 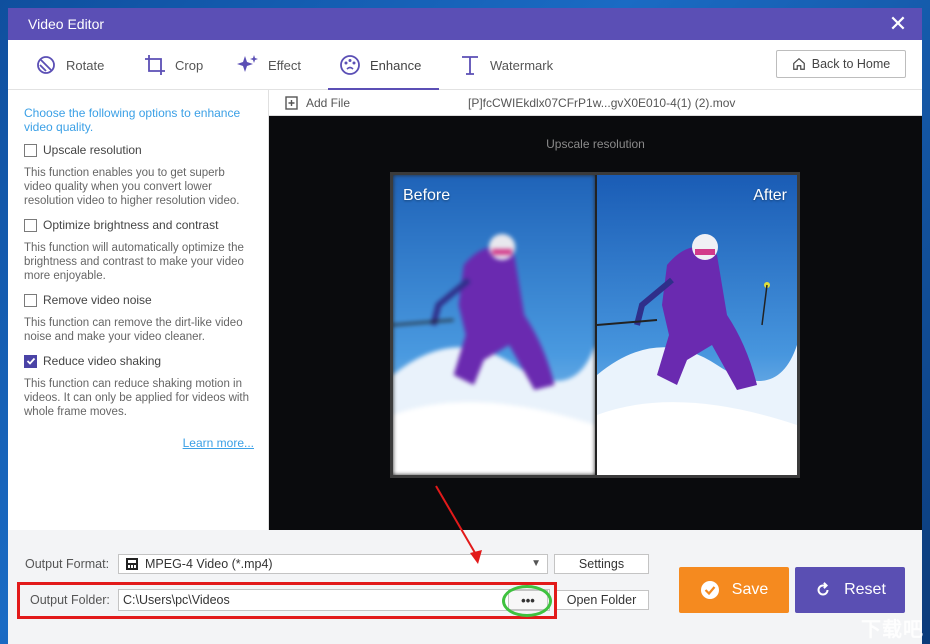 I want to click on shaking-label: Reduce video shaking, so click(x=102, y=361).